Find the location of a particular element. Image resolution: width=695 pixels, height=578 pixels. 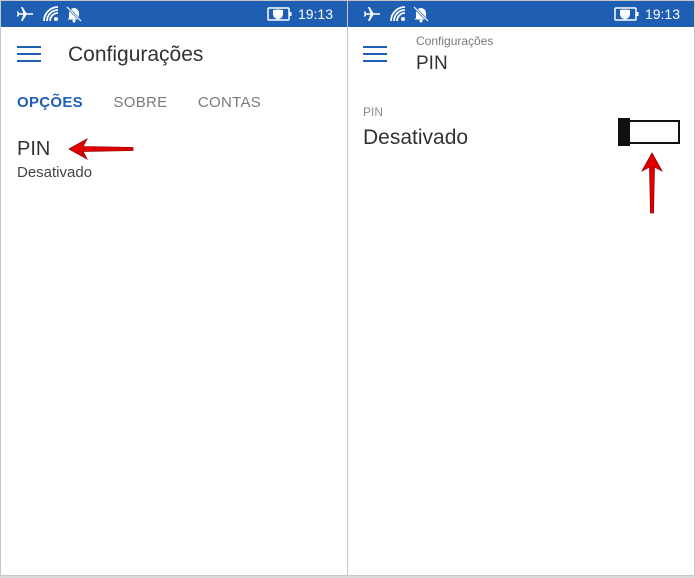

toggle-knob is located at coordinates (624, 132).